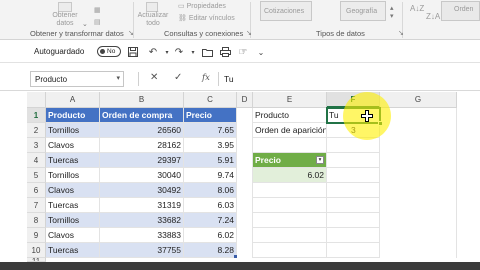  I want to click on formula-input: Tu, so click(349, 79).